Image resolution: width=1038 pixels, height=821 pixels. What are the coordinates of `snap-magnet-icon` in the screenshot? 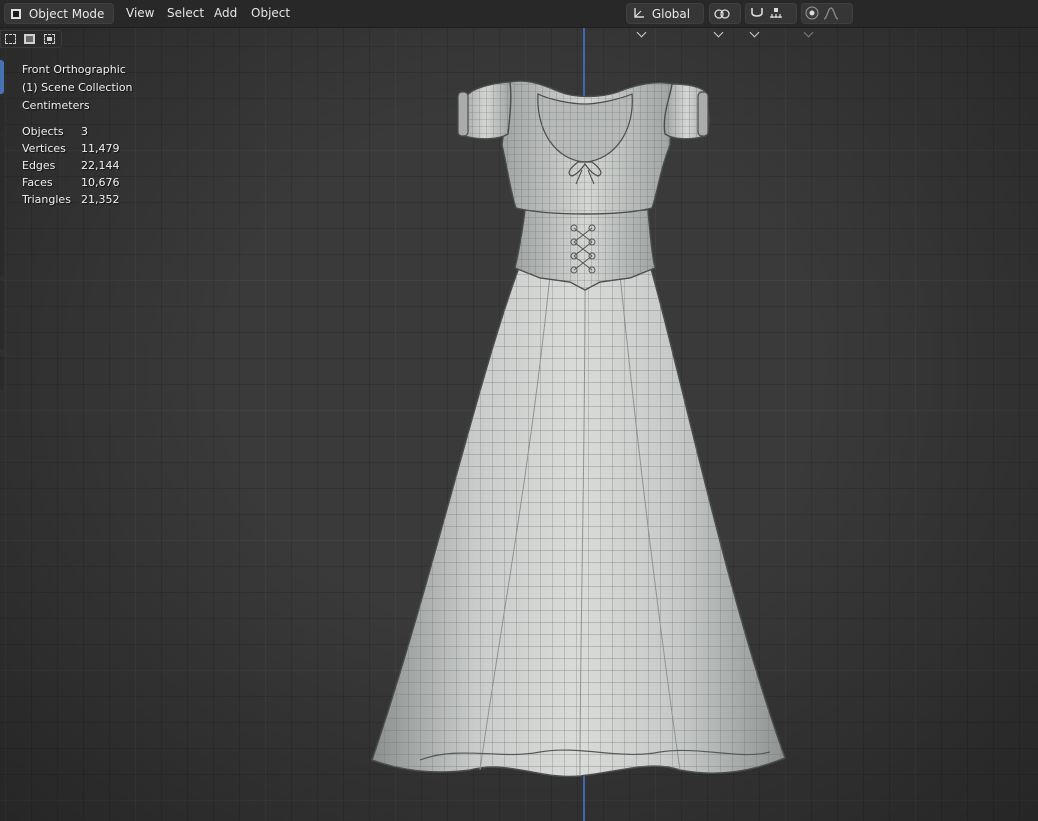 It's located at (757, 16).